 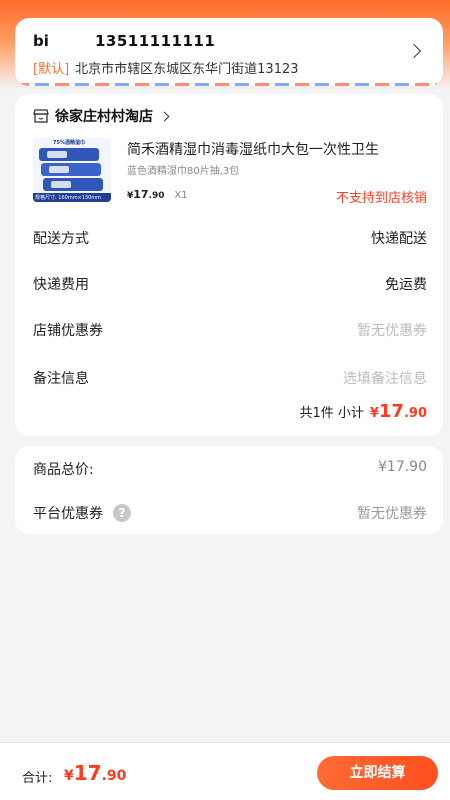 I want to click on platform-coupon-value: 暂无优惠券, so click(x=392, y=514).